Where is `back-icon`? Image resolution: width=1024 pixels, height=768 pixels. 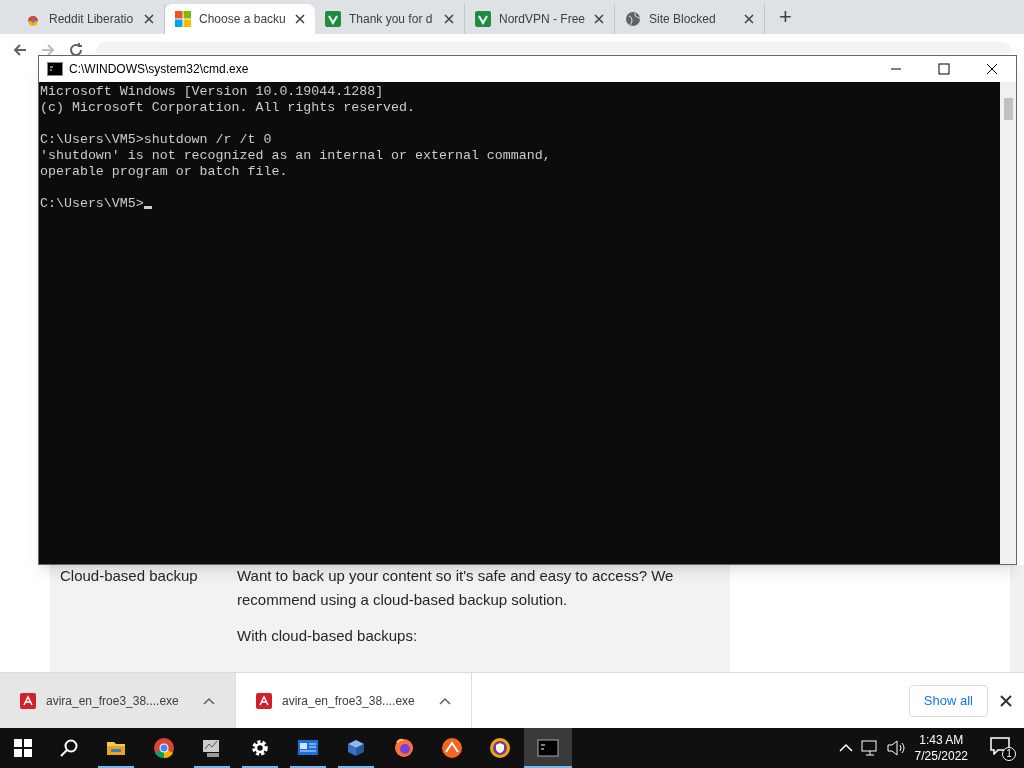
back-icon is located at coordinates (20, 50).